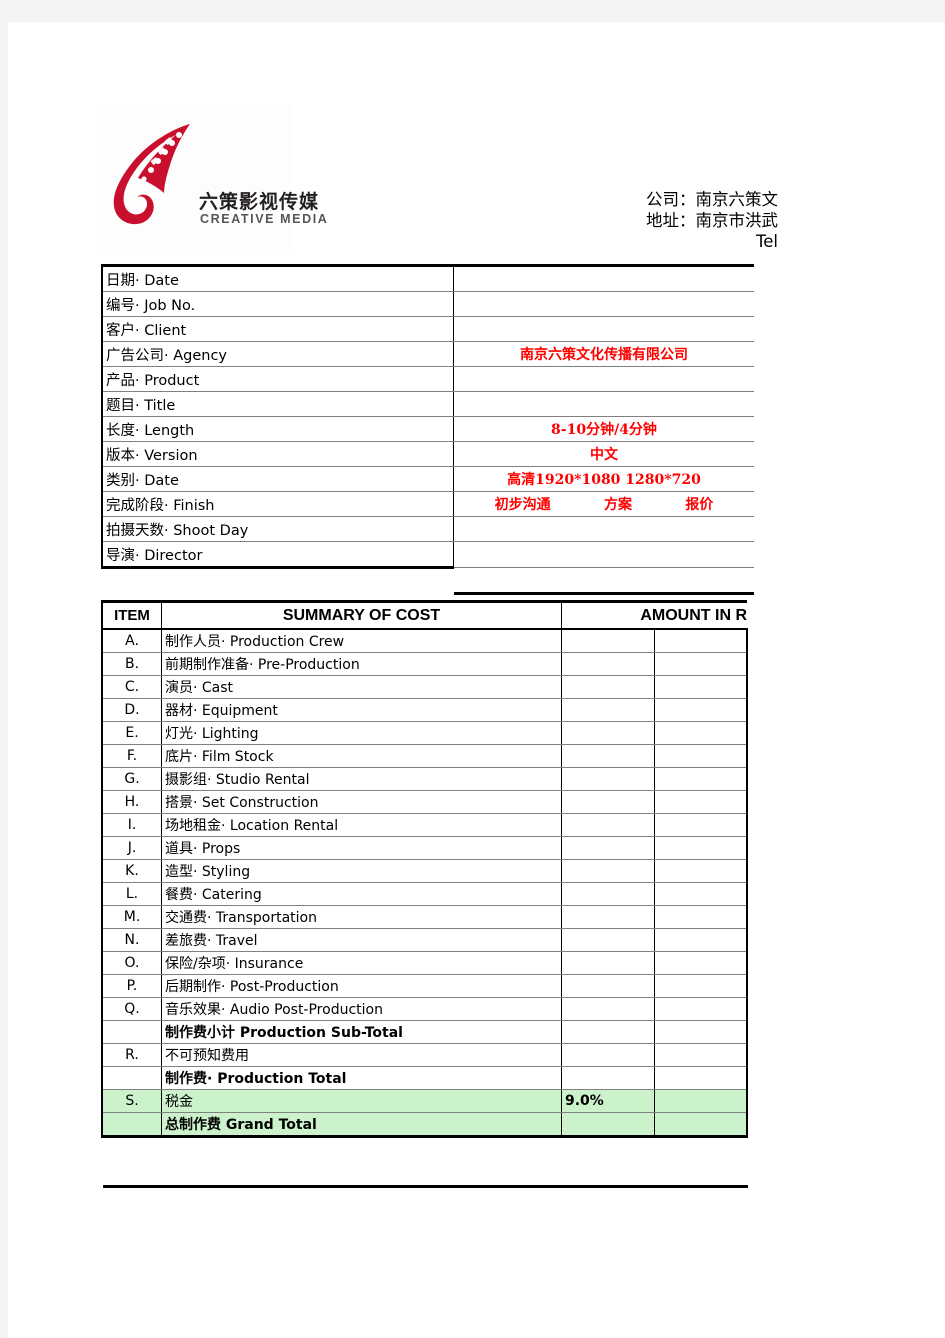  I want to click on cost-item-desc: 税金, so click(361, 1101).